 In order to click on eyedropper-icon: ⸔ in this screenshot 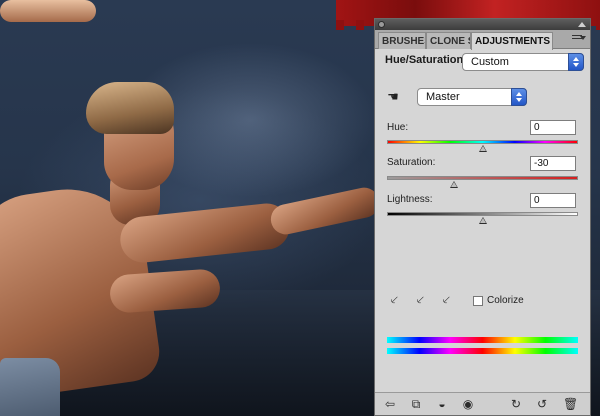, I will do `click(394, 300)`.